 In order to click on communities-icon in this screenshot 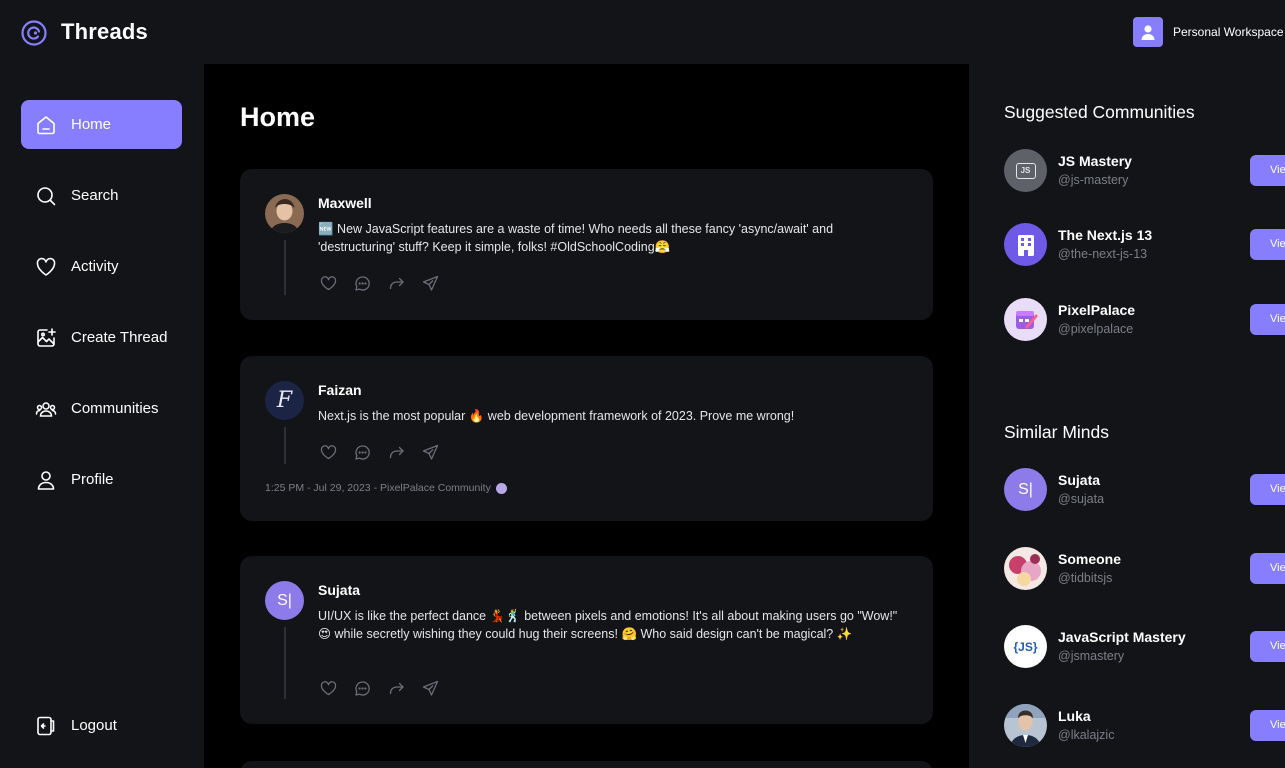, I will do `click(46, 409)`.